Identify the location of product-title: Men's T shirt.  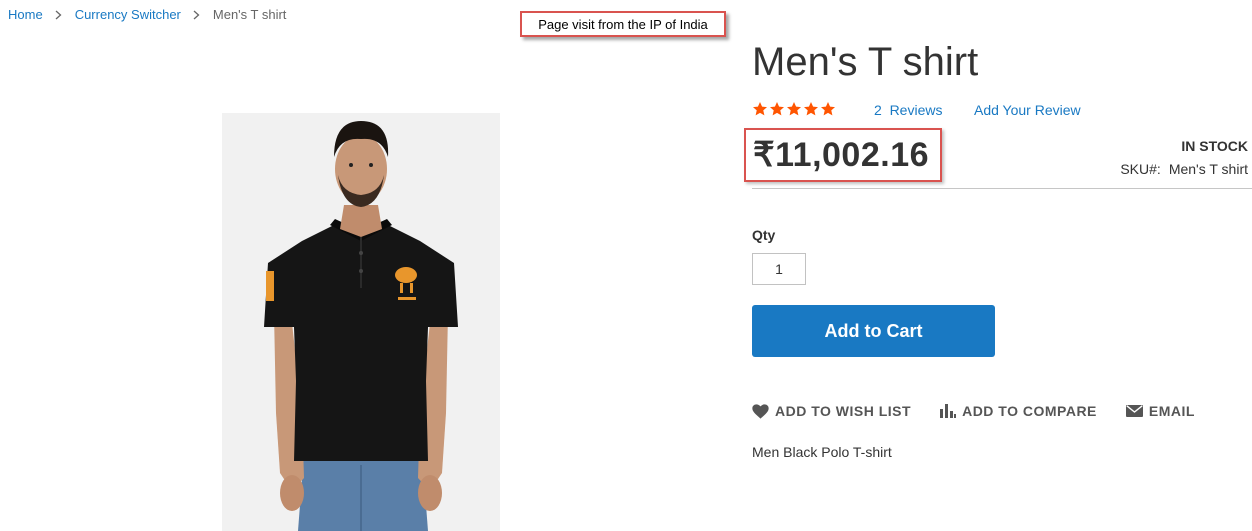
(865, 62).